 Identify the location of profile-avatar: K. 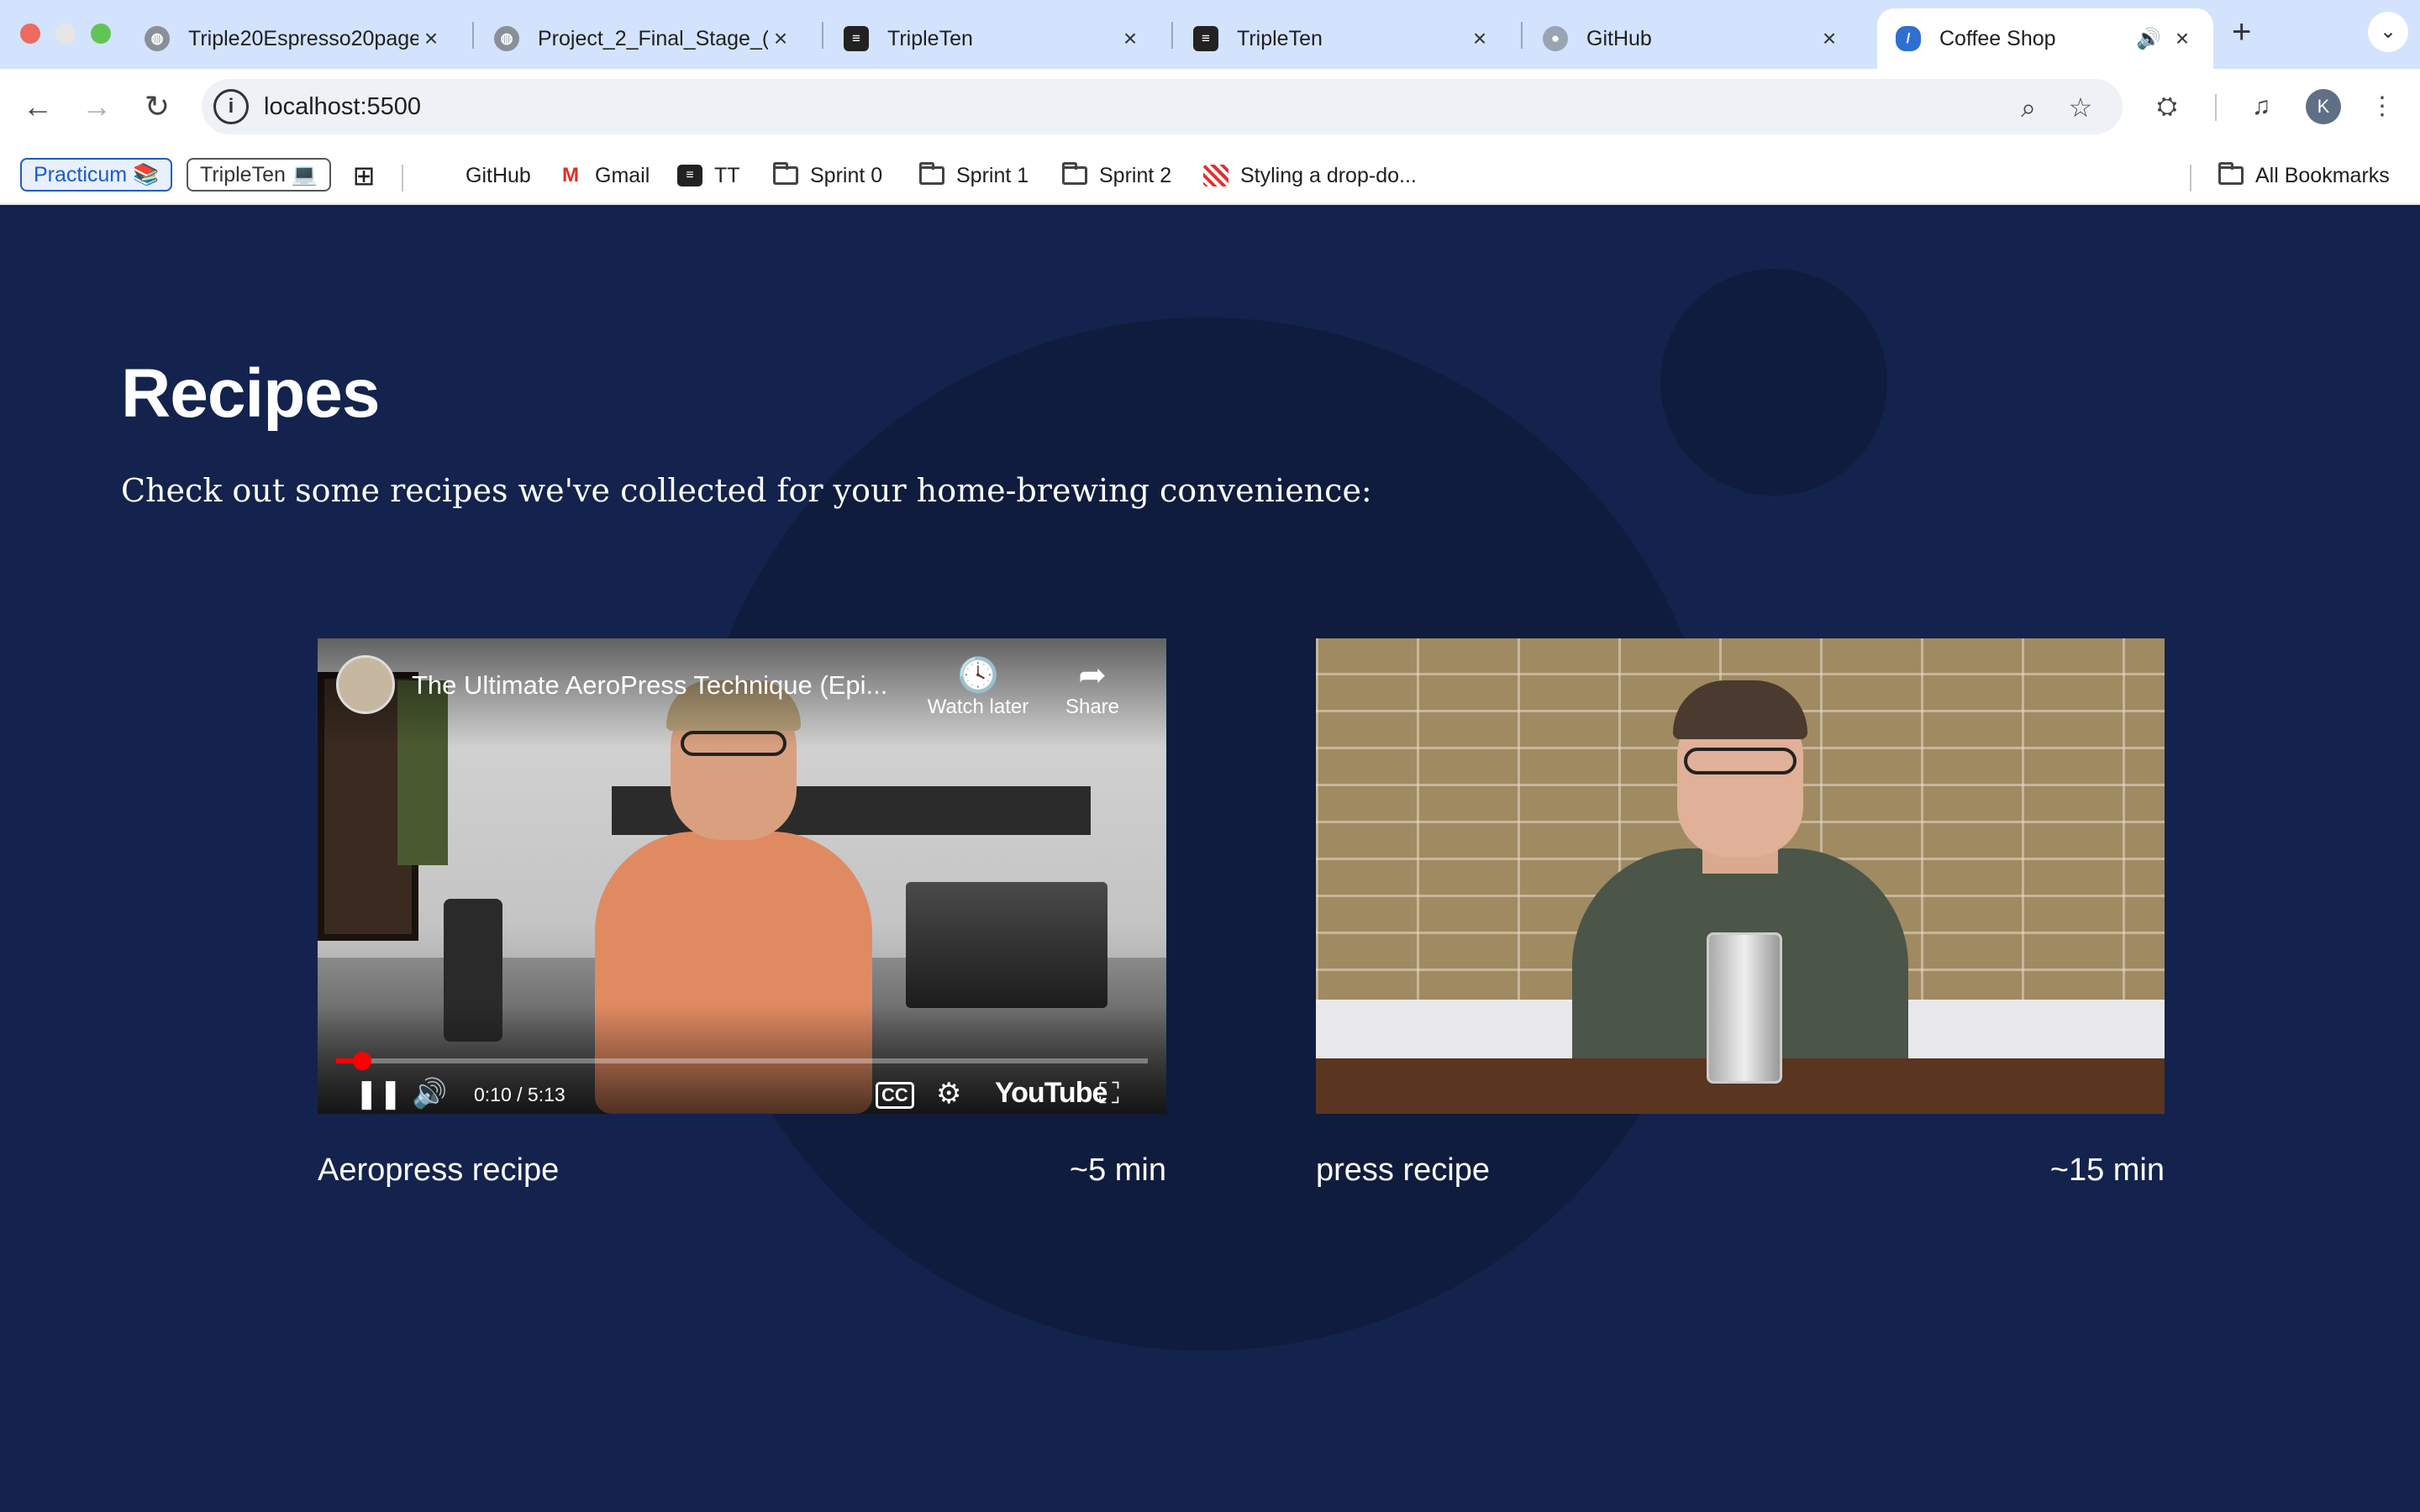
(2324, 106).